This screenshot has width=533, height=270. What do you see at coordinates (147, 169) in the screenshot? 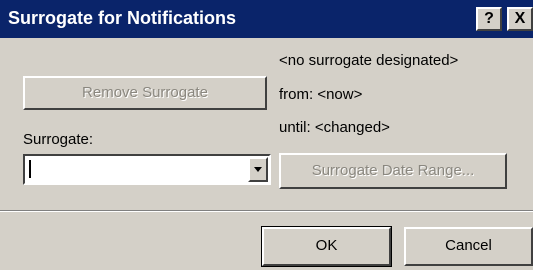
I see `surrogate-combobox` at bounding box center [147, 169].